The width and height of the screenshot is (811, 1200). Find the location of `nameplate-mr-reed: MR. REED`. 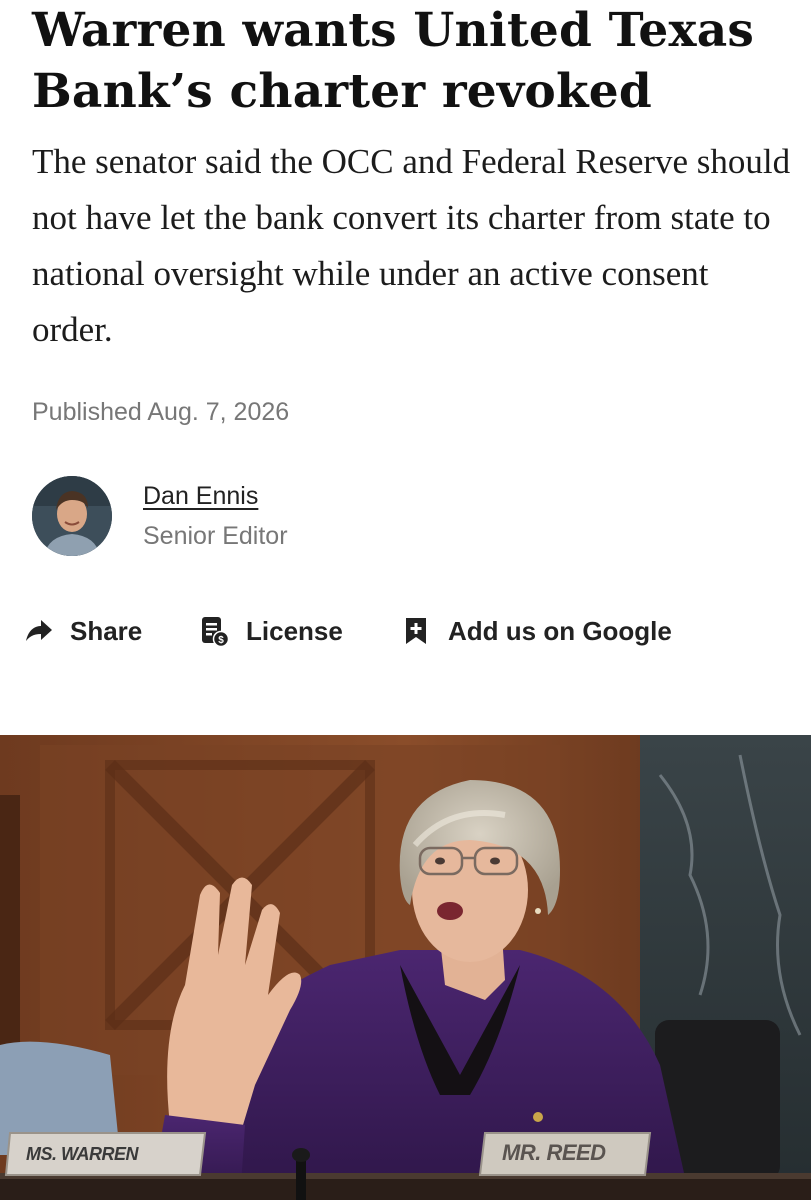

nameplate-mr-reed: MR. REED is located at coordinates (554, 1152).